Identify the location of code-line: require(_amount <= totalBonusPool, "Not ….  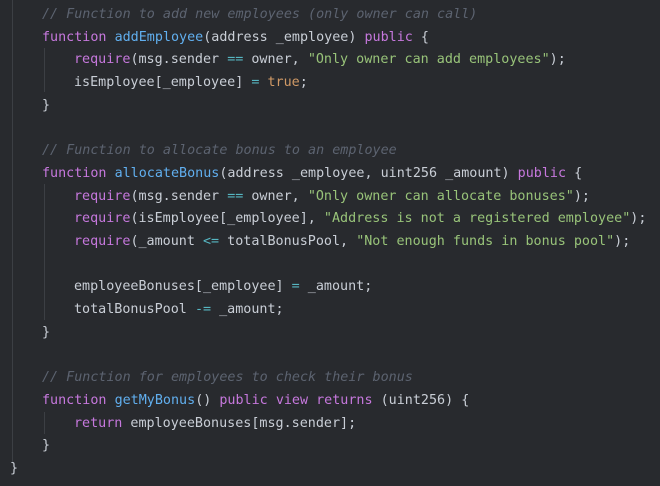
(352, 242).